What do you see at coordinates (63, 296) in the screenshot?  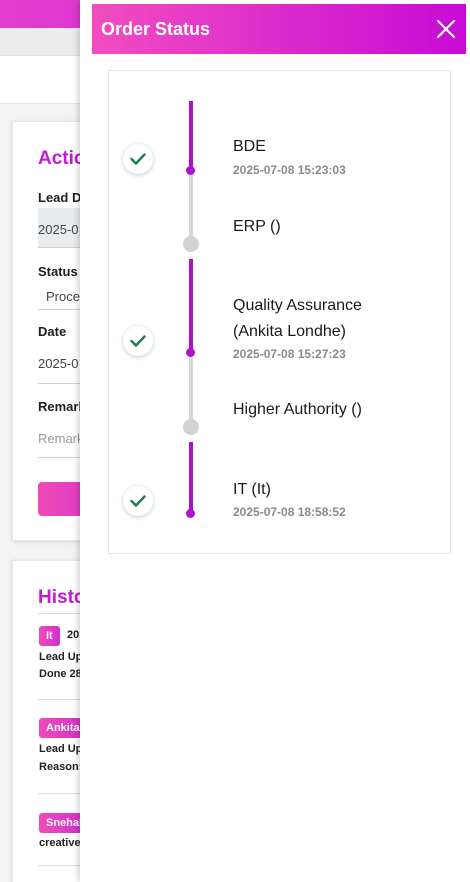 I see `status-select: Proce` at bounding box center [63, 296].